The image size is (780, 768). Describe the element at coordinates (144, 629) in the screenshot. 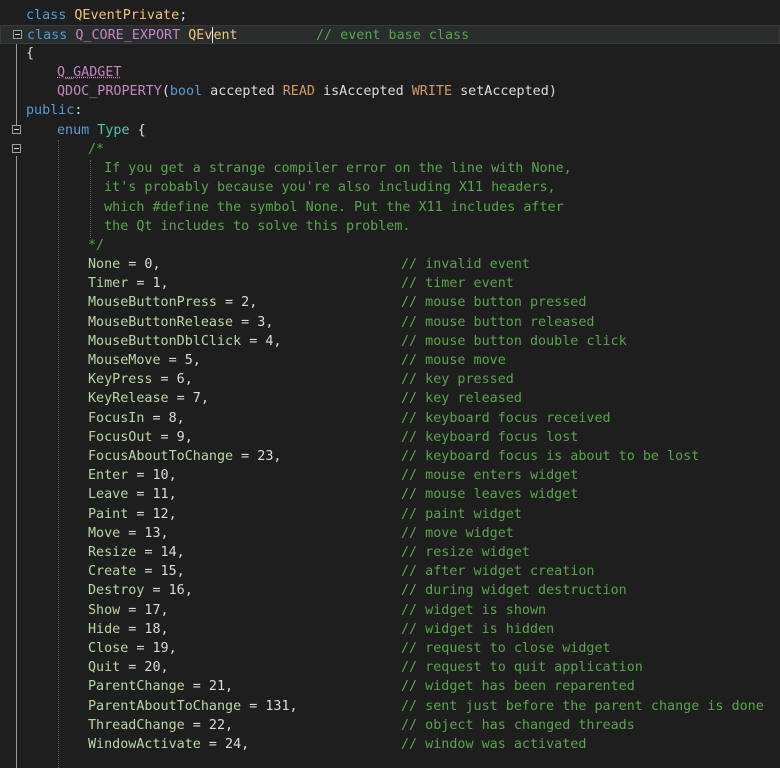

I see `enum-member-value: = 18,` at that location.